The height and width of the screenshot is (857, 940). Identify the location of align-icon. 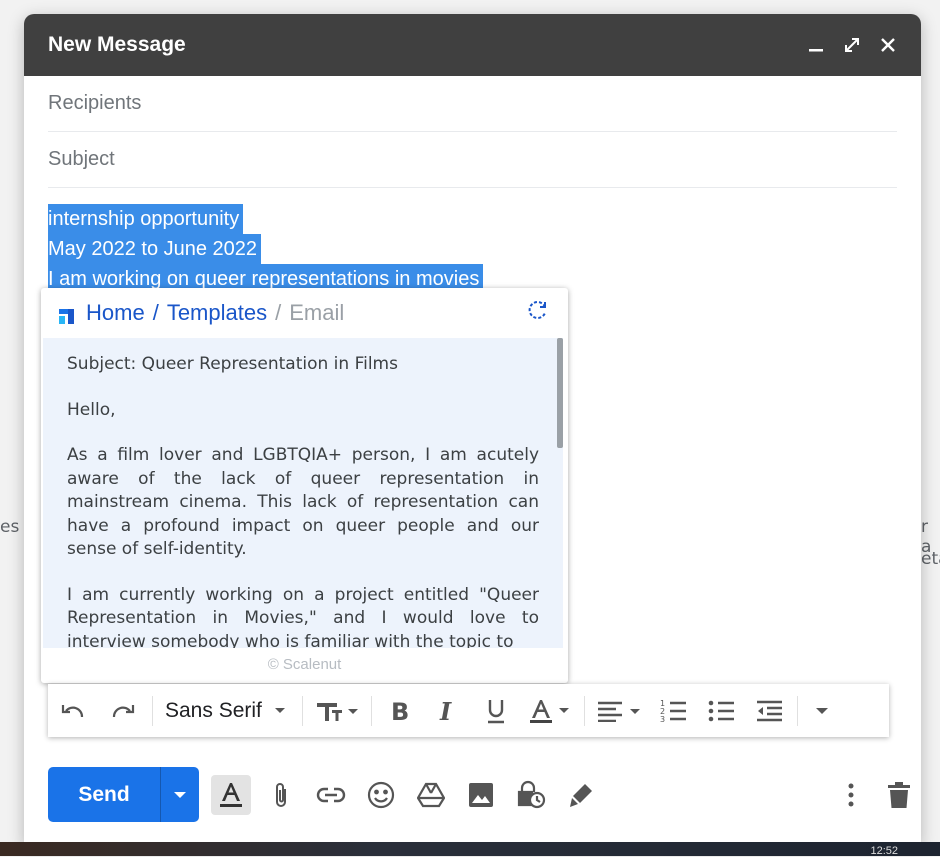
(619, 711).